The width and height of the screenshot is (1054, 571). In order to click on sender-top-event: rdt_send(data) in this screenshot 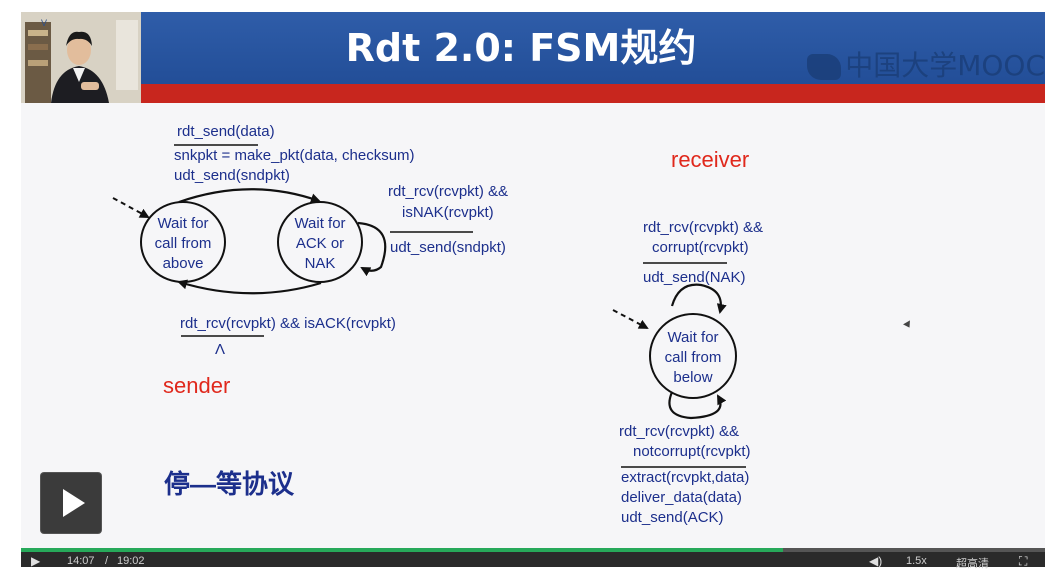, I will do `click(226, 131)`.